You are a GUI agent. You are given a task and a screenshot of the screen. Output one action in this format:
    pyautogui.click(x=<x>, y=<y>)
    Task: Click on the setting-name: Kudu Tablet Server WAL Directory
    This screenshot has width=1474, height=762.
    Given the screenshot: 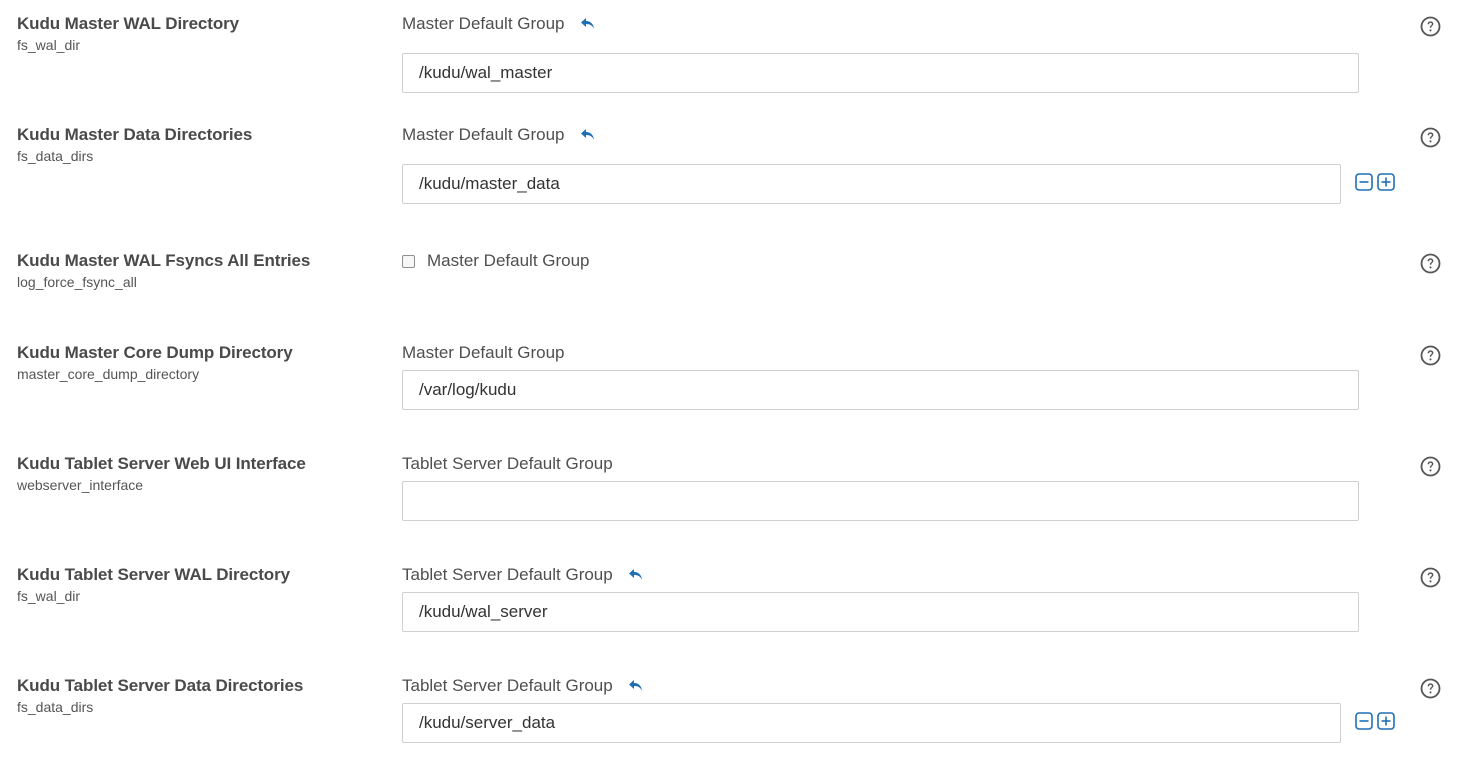 What is the action you would take?
    pyautogui.click(x=153, y=574)
    